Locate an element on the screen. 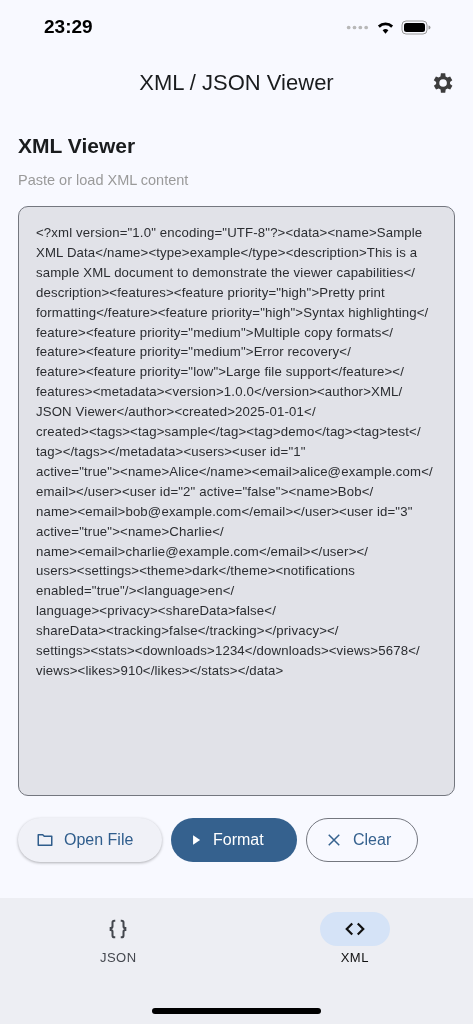 Image resolution: width=473 pixels, height=1024 pixels. open-file-button: Open File is located at coordinates (90, 840).